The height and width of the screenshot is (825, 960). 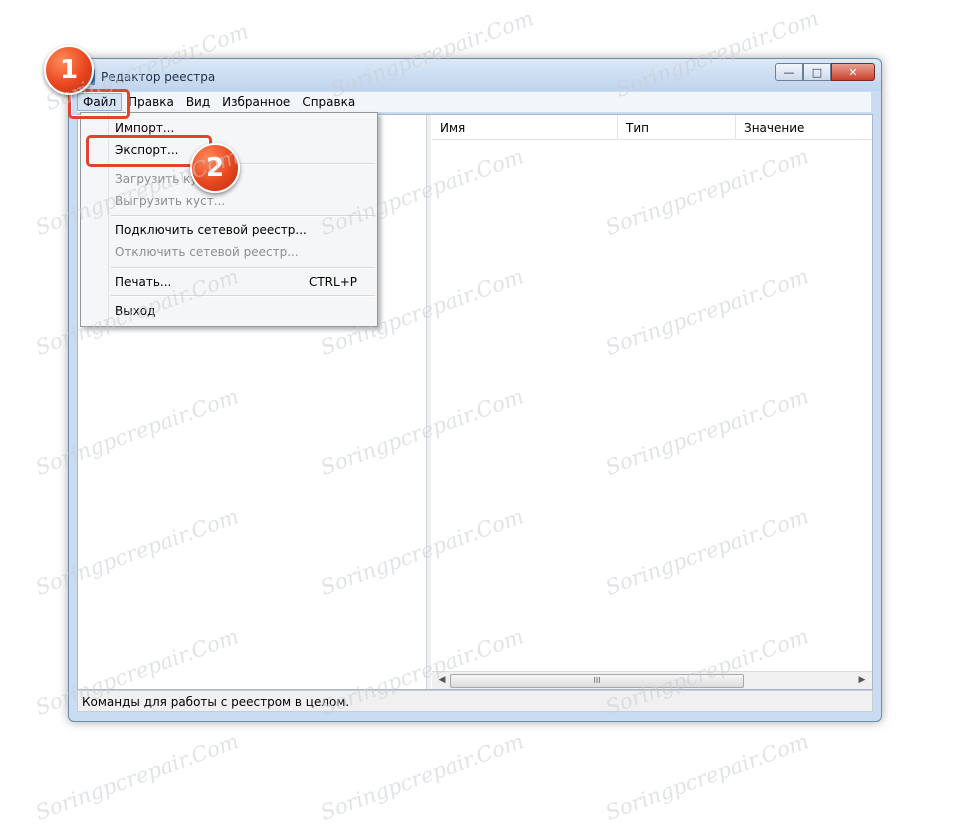 I want to click on close-button: ✕, so click(x=853, y=72).